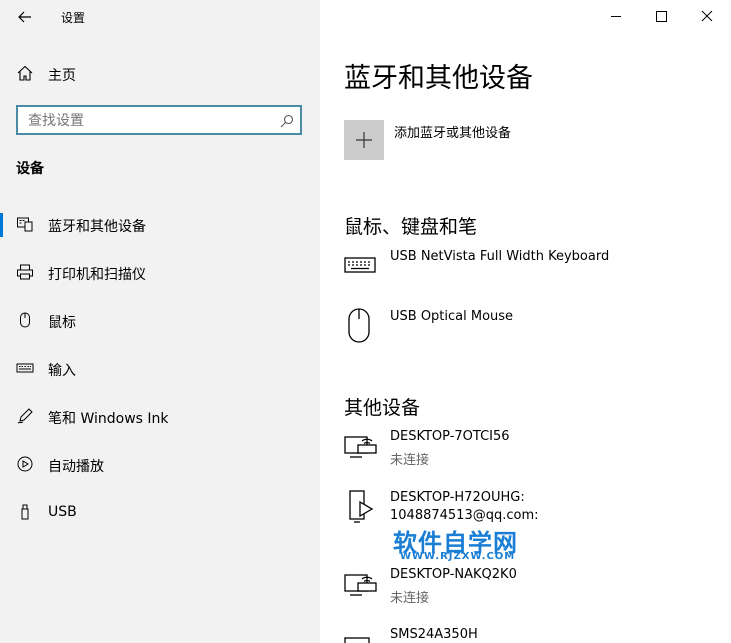 The width and height of the screenshot is (731, 643). Describe the element at coordinates (160, 273) in the screenshot. I see `sidebar-item-printers: 打印机和扫描仪` at that location.